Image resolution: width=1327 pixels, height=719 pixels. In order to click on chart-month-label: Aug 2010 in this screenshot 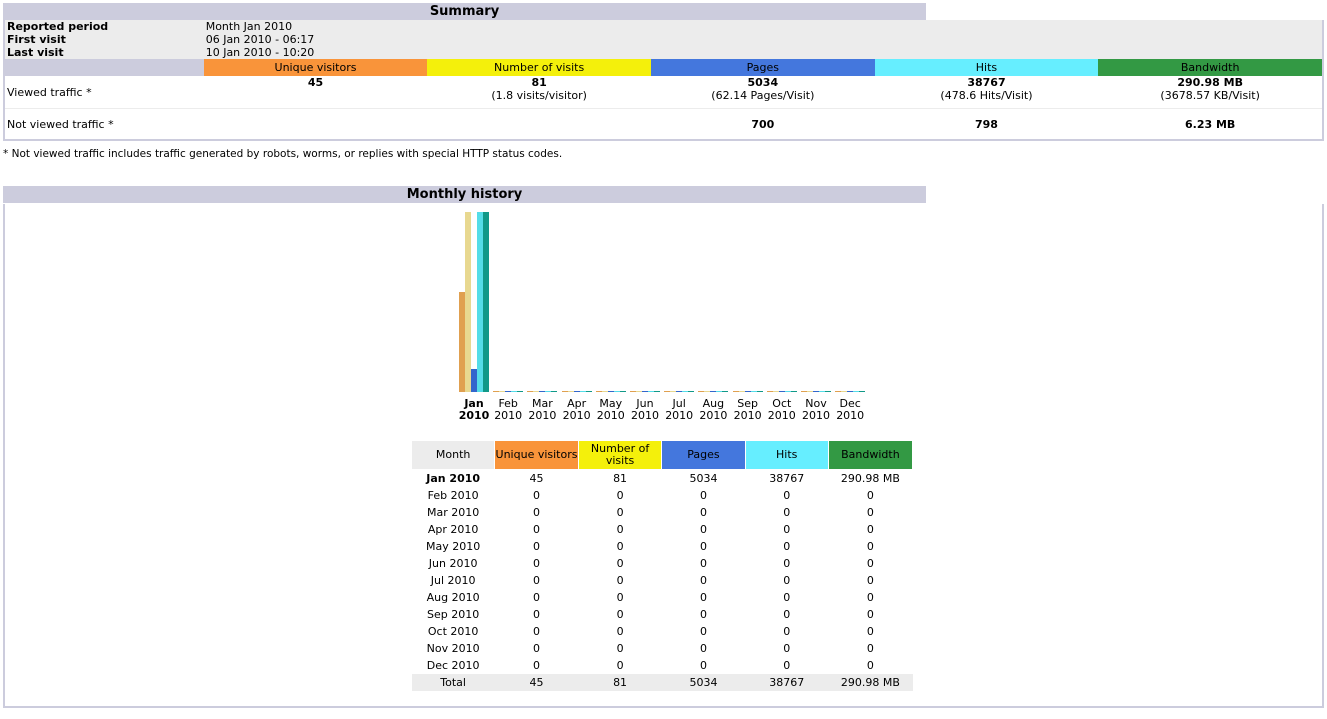, I will do `click(713, 410)`.